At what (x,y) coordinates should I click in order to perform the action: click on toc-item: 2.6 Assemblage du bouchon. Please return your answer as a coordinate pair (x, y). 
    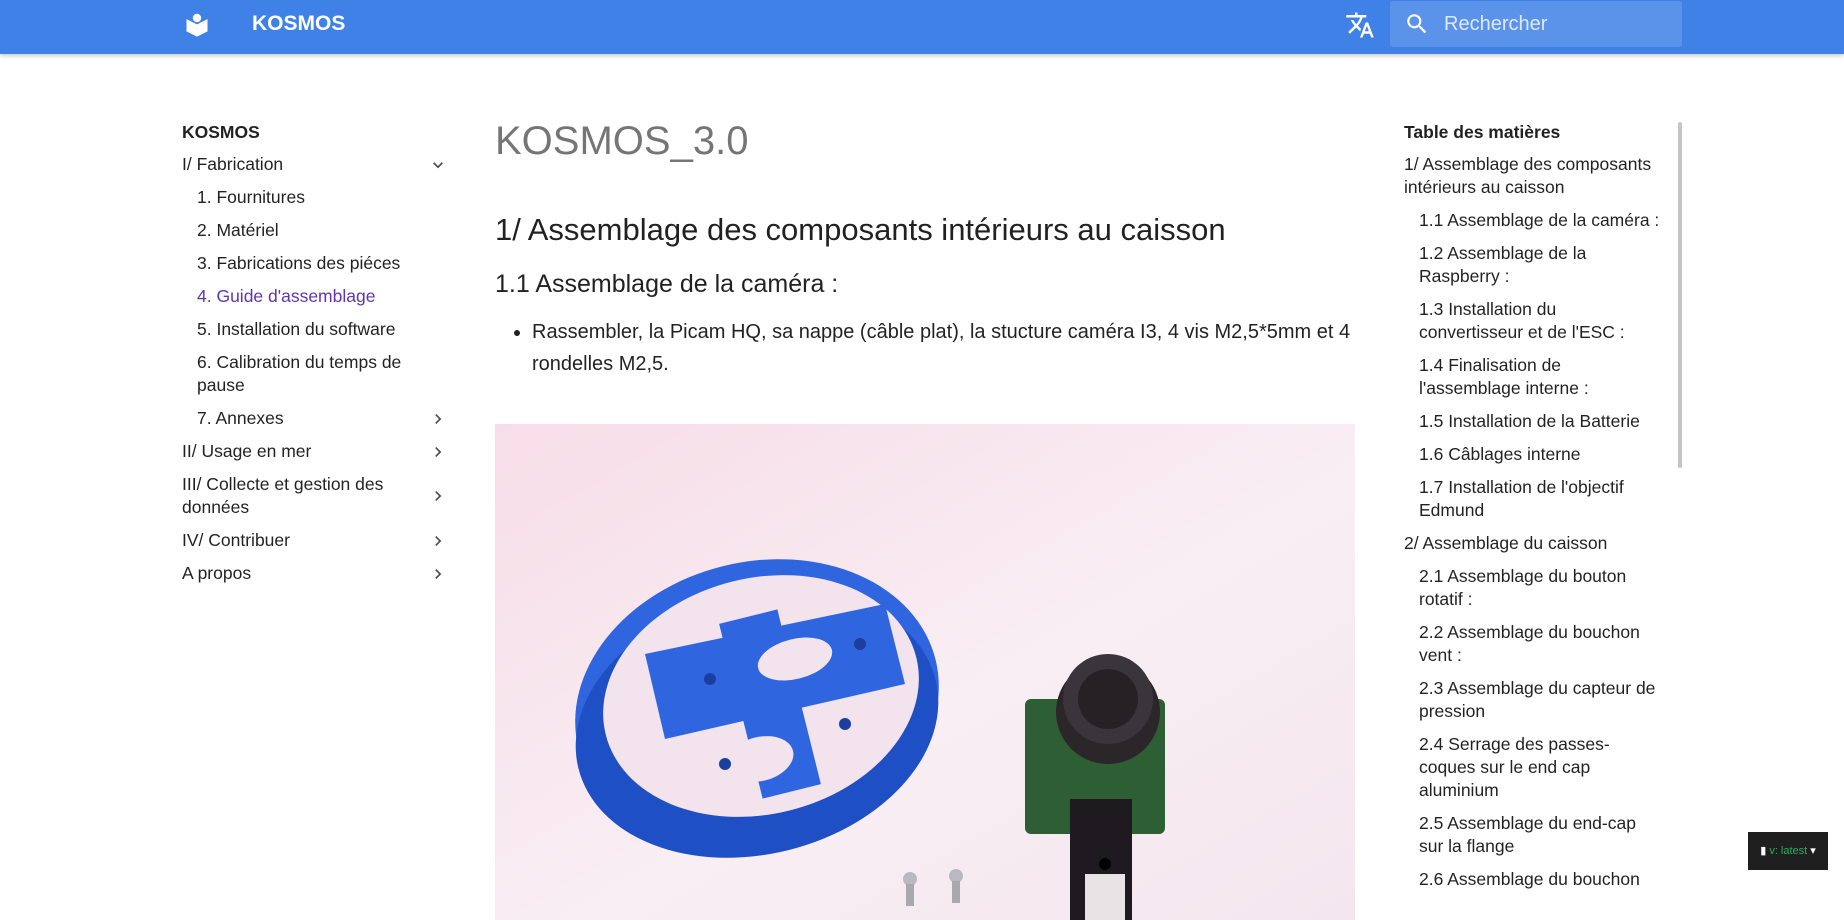
    Looking at the image, I should click on (1532, 879).